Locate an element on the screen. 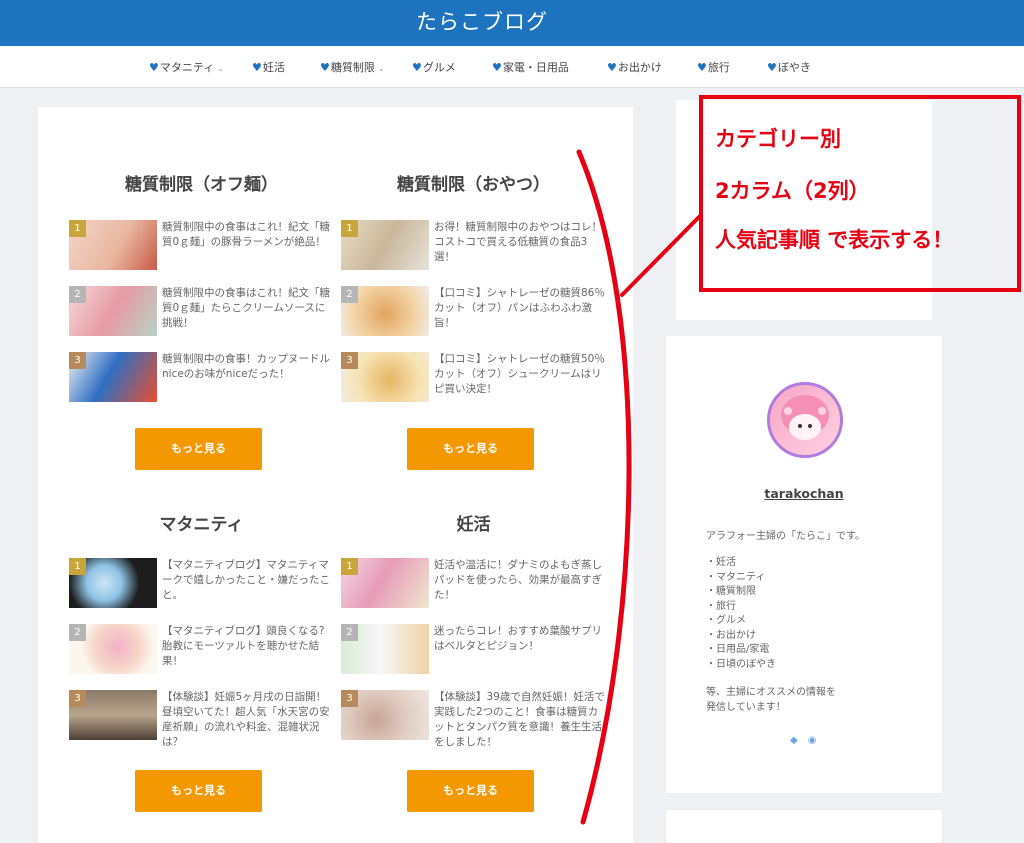  nav-item-boyaki: ♥ぼやき is located at coordinates (789, 67).